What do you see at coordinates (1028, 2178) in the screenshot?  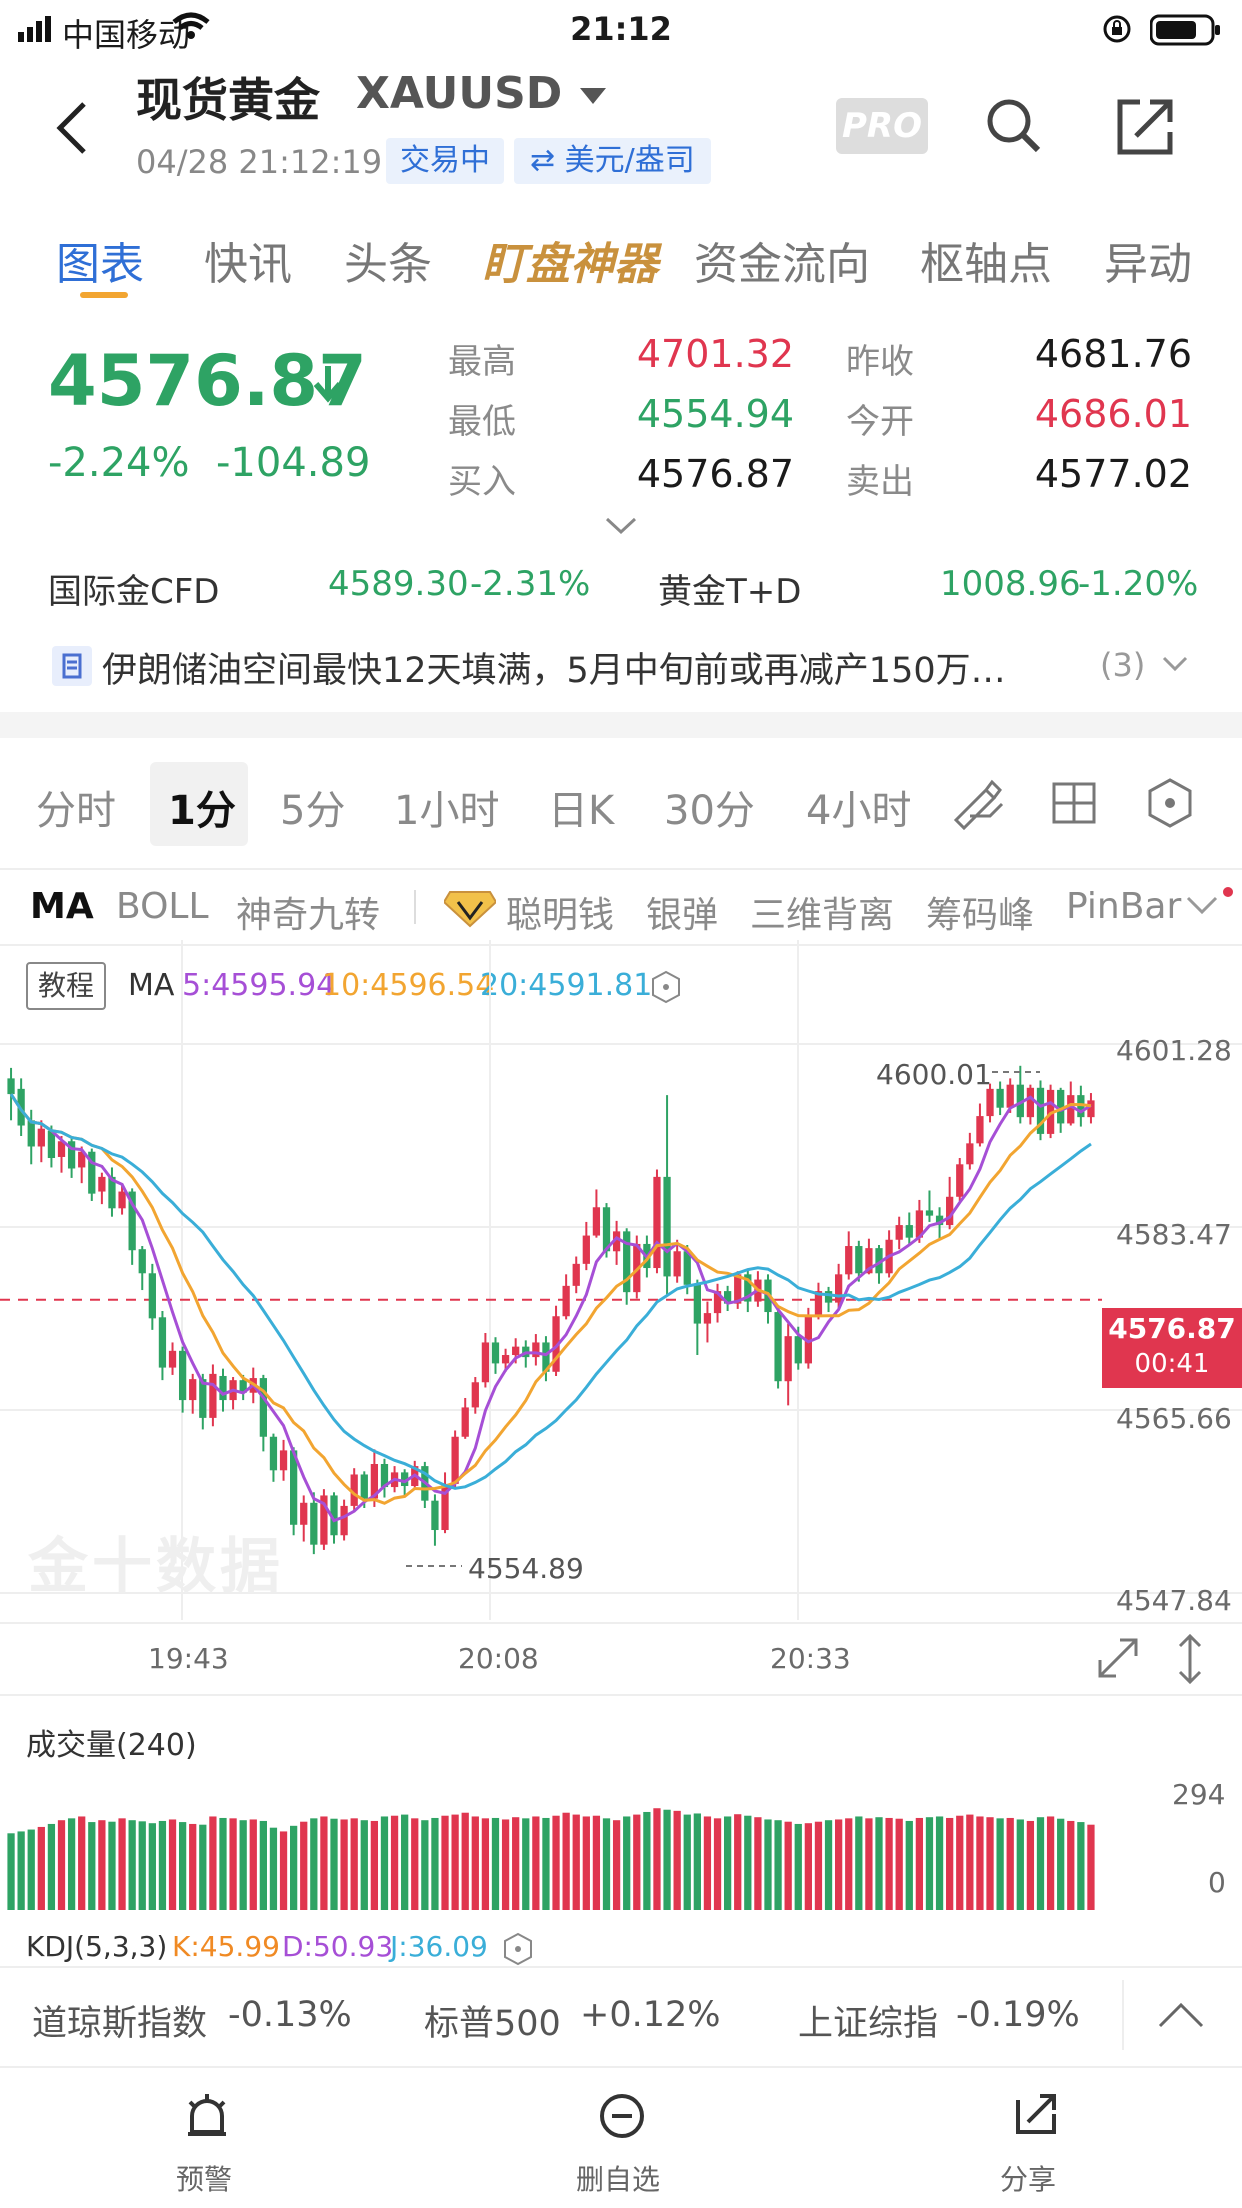 I see `nav-share-label: 分享` at bounding box center [1028, 2178].